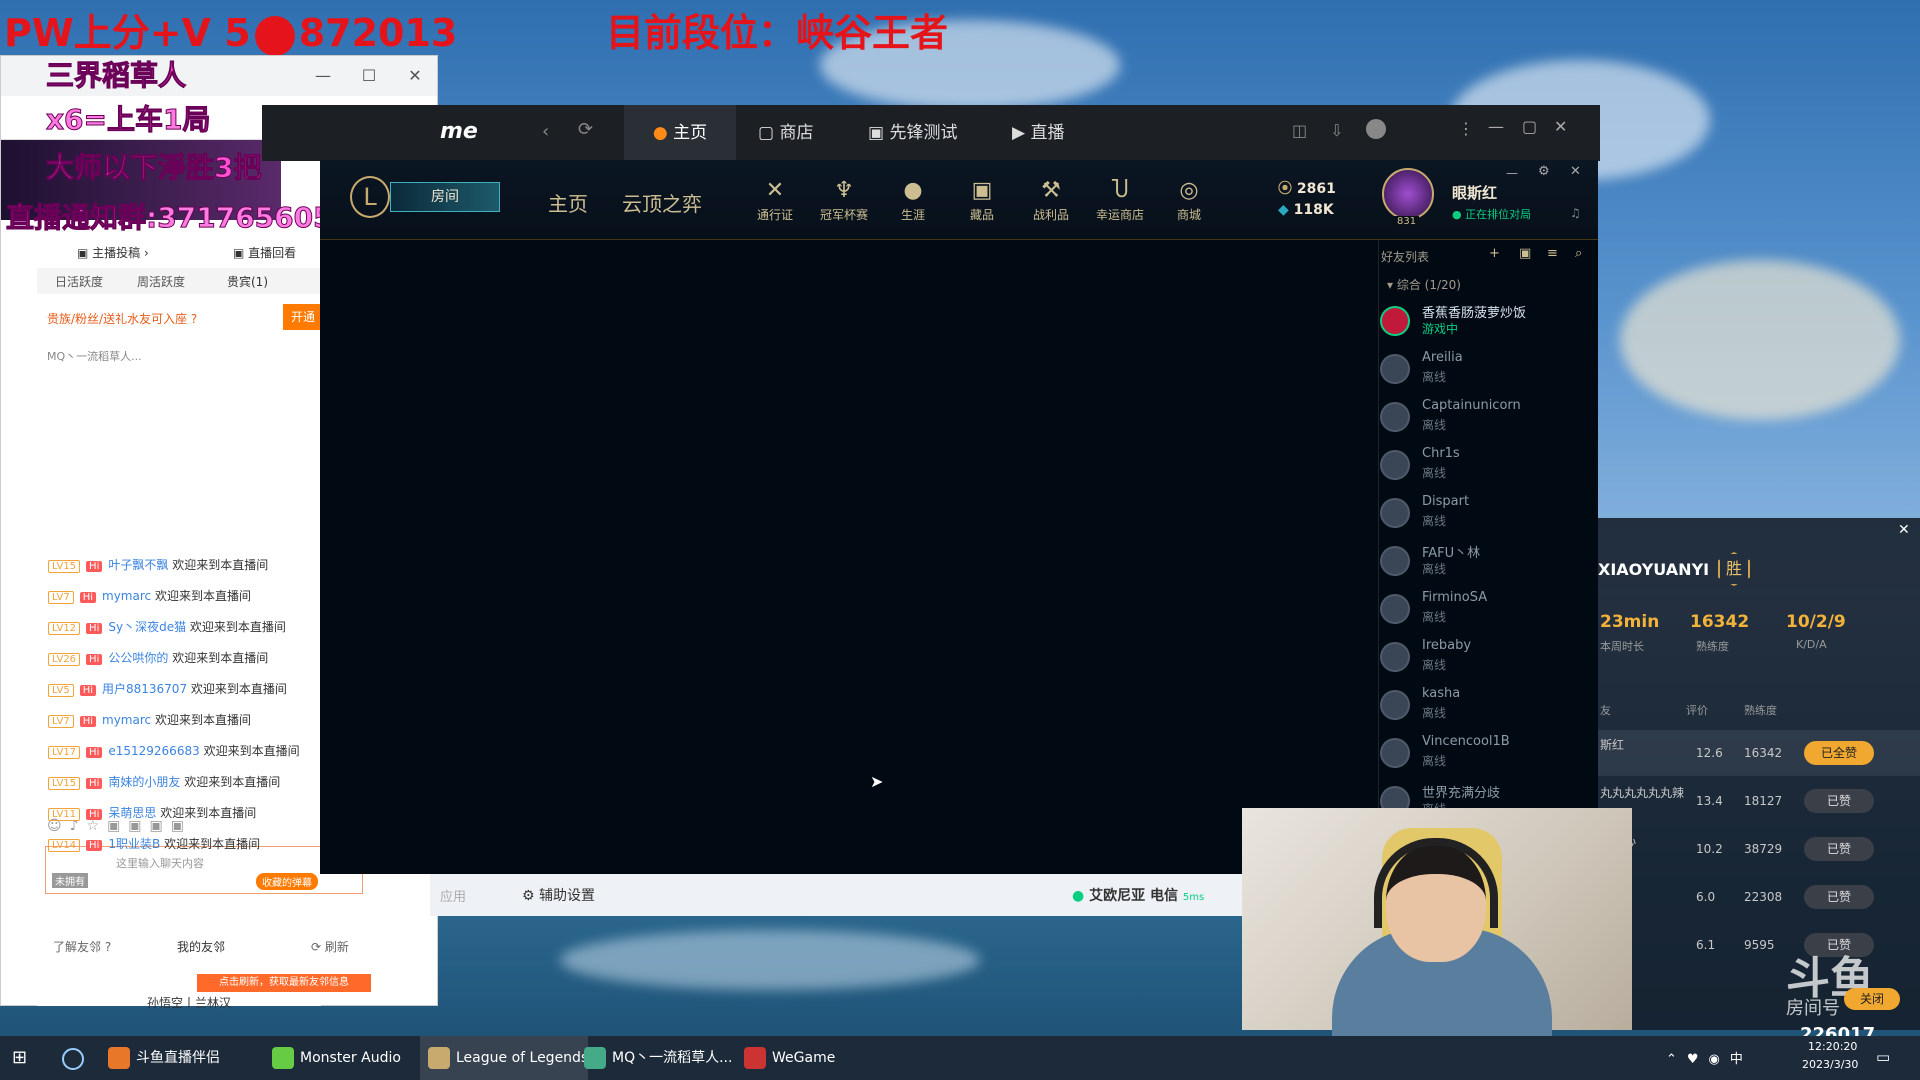  Describe the element at coordinates (144, 782) in the screenshot. I see `chat-username: 南妹的小朋友` at that location.